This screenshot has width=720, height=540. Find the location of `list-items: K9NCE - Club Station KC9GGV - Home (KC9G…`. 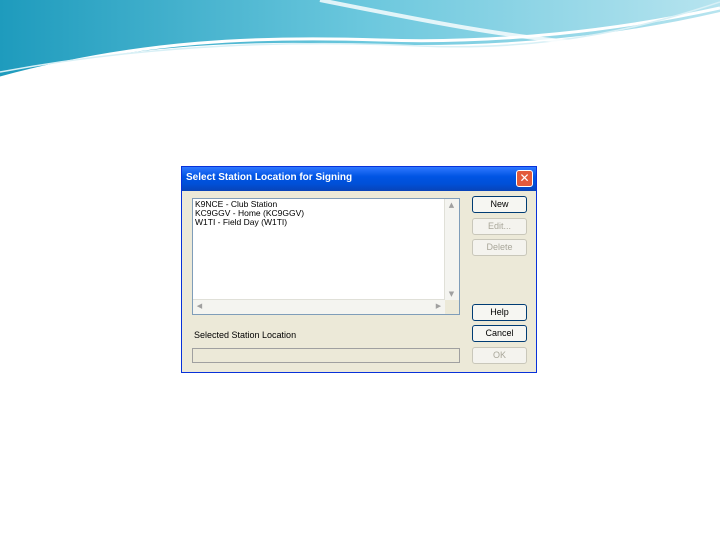

list-items: K9NCE - Club Station KC9GGV - Home (KC9G… is located at coordinates (319, 213).